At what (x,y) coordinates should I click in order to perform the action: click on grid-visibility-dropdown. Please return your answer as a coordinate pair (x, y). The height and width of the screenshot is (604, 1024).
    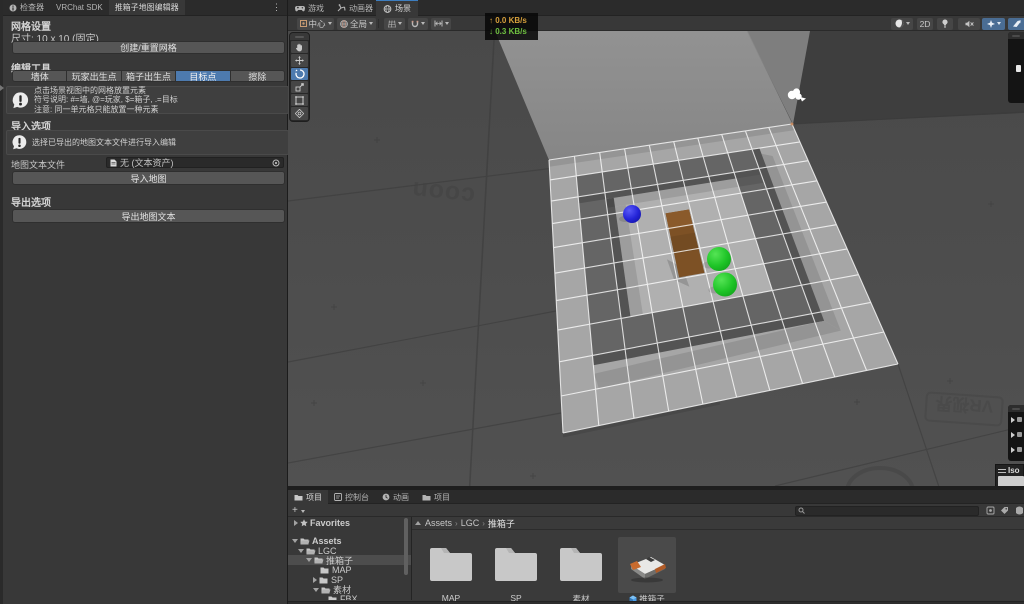
    Looking at the image, I should click on (394, 23).